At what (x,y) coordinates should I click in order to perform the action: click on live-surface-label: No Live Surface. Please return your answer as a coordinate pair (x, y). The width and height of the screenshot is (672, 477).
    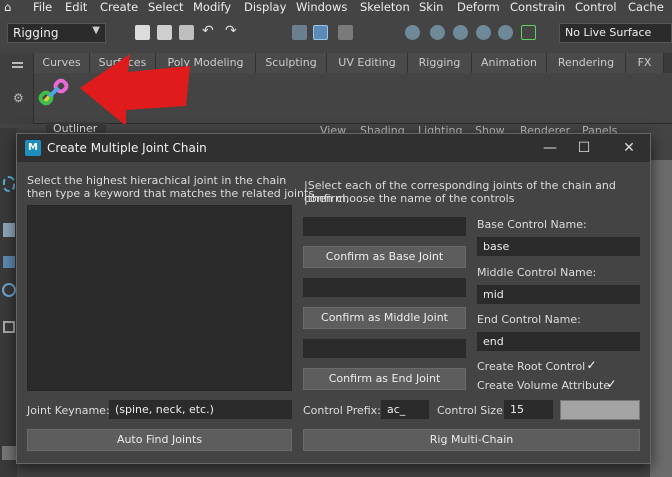
    Looking at the image, I should click on (608, 32).